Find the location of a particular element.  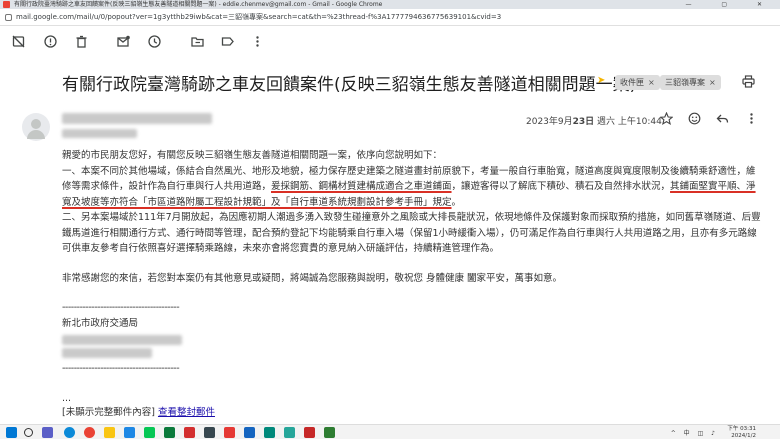

report-spam-icon is located at coordinates (50, 41).